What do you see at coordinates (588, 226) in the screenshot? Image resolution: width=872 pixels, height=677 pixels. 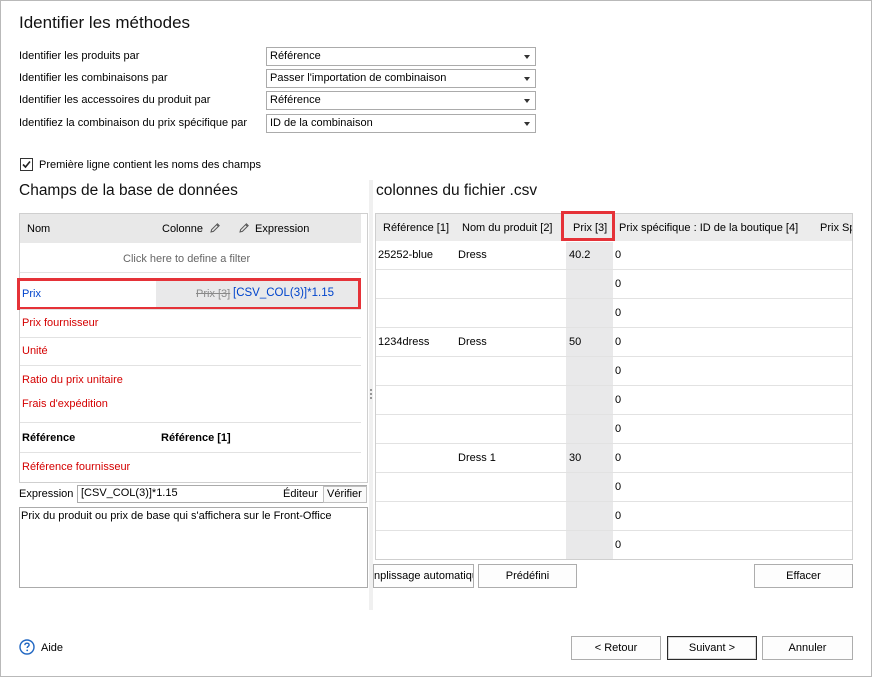 I see `prix-header-highlight` at bounding box center [588, 226].